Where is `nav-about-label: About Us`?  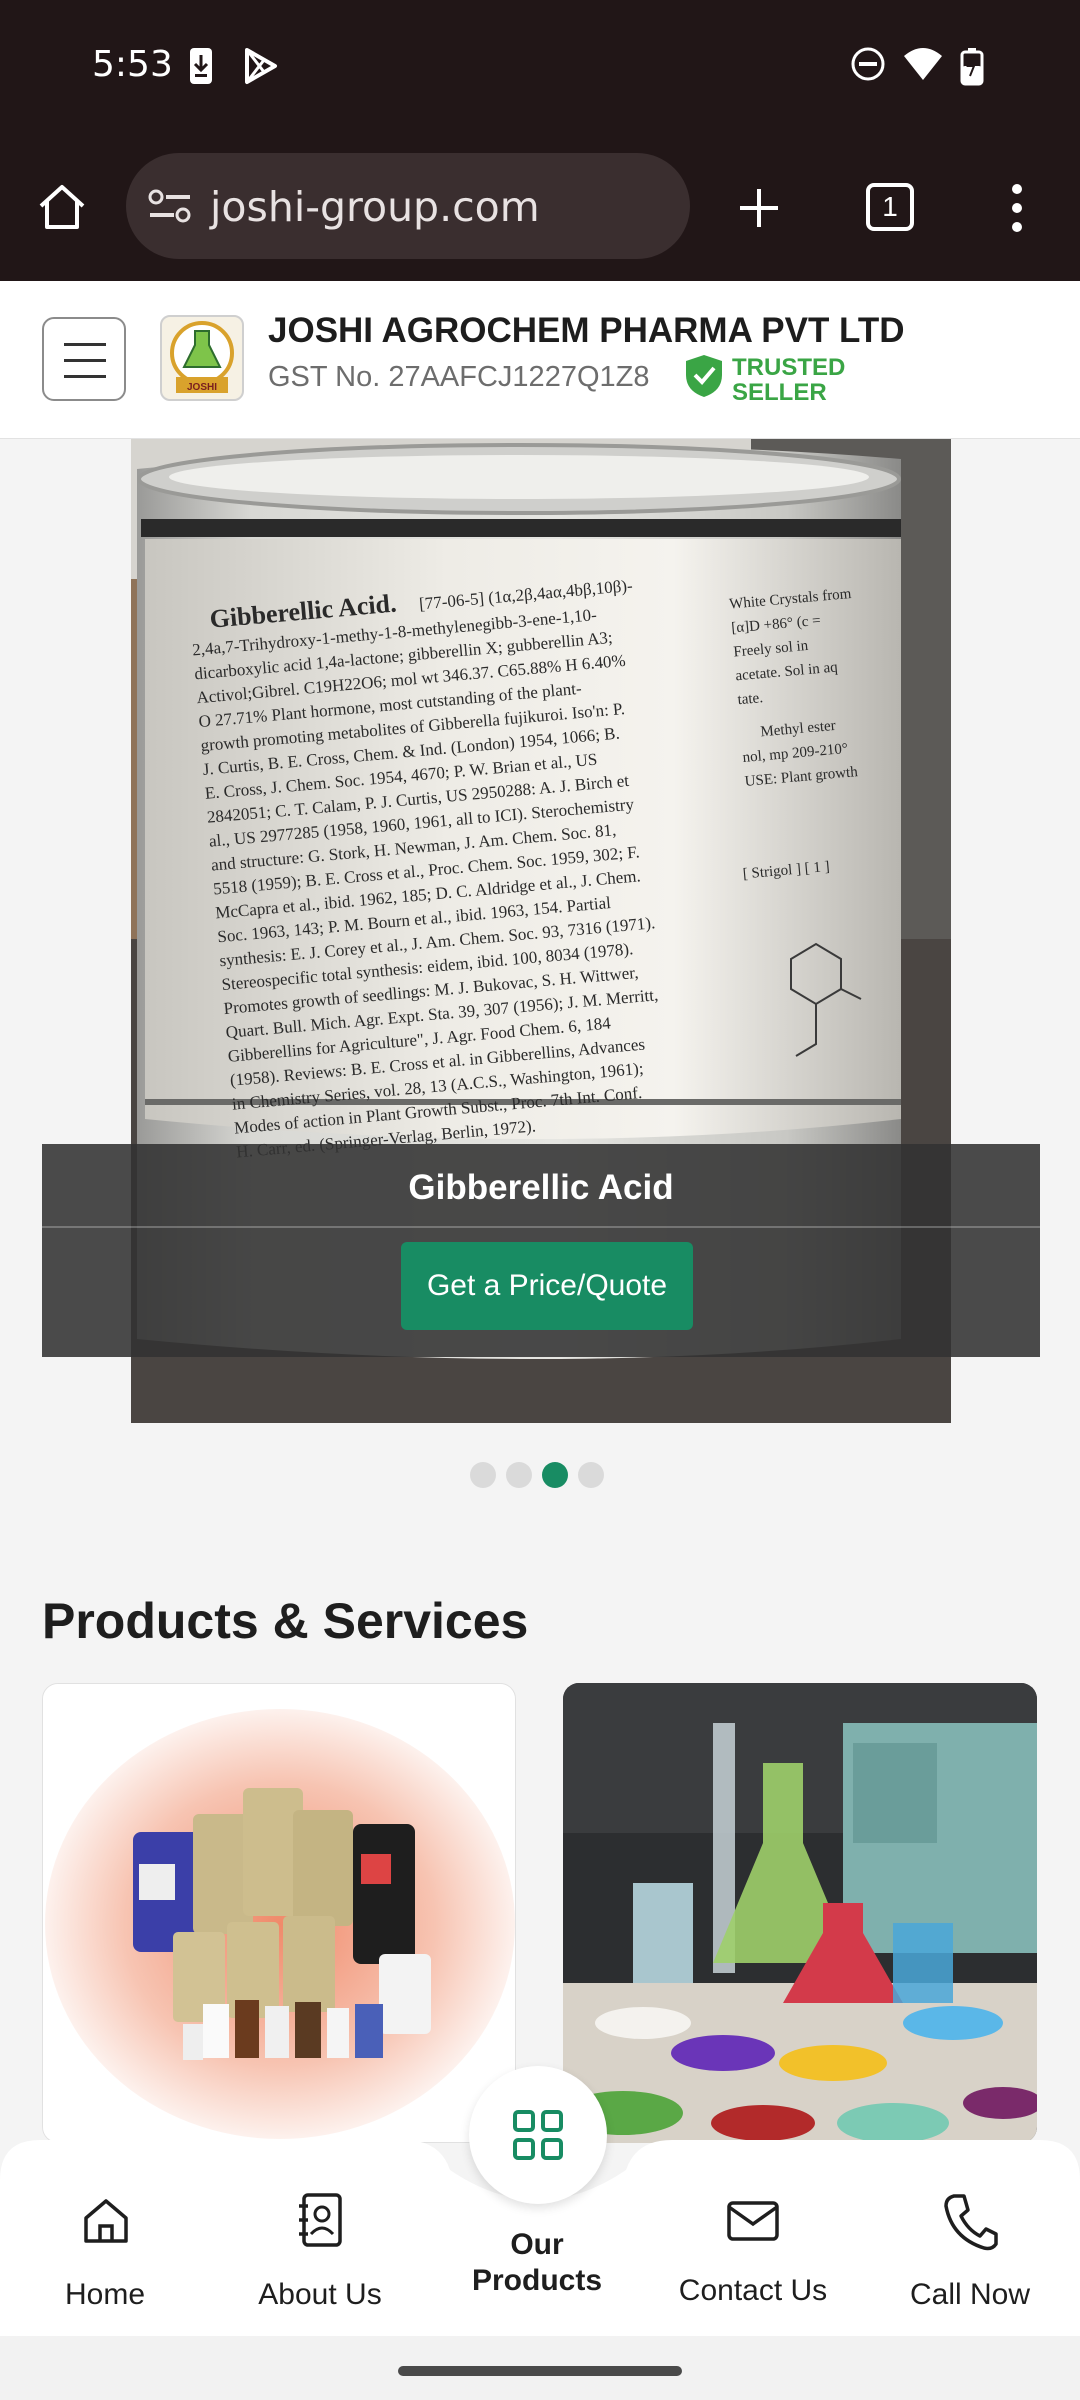
nav-about-label: About Us is located at coordinates (320, 2294).